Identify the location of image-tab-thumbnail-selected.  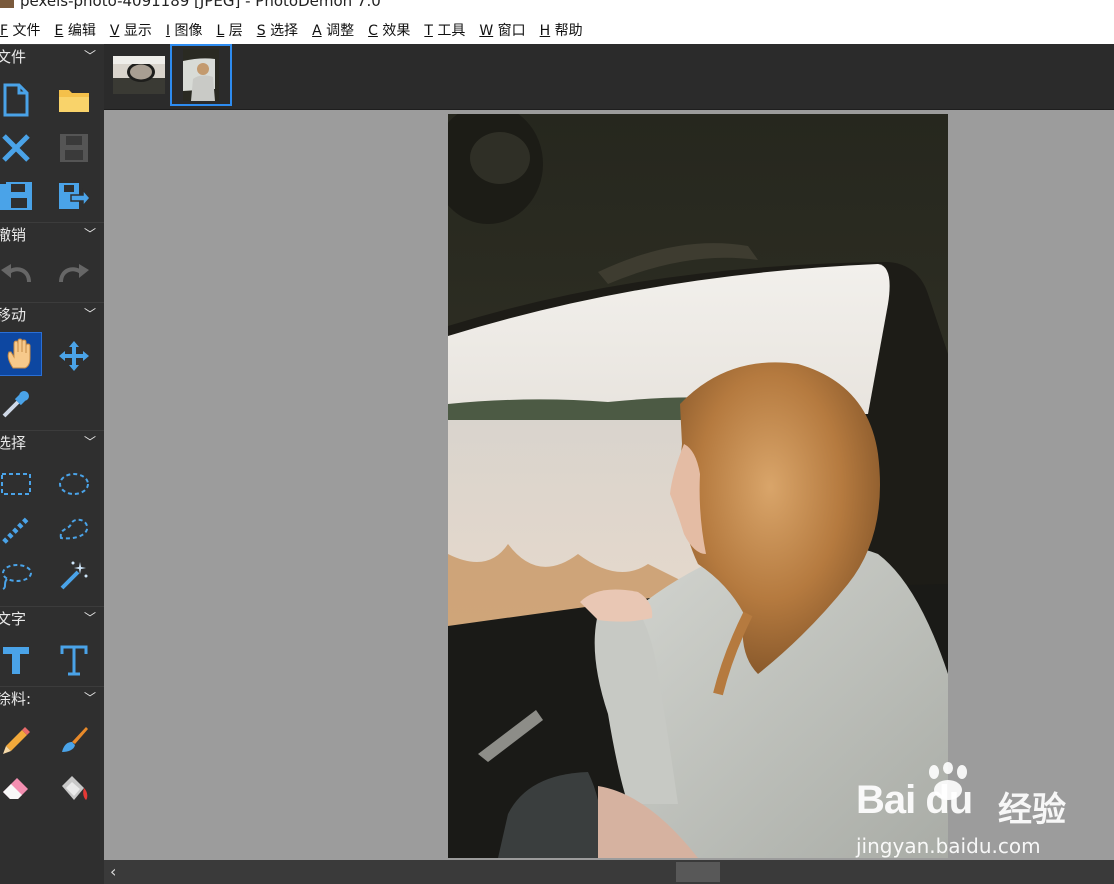
(201, 75).